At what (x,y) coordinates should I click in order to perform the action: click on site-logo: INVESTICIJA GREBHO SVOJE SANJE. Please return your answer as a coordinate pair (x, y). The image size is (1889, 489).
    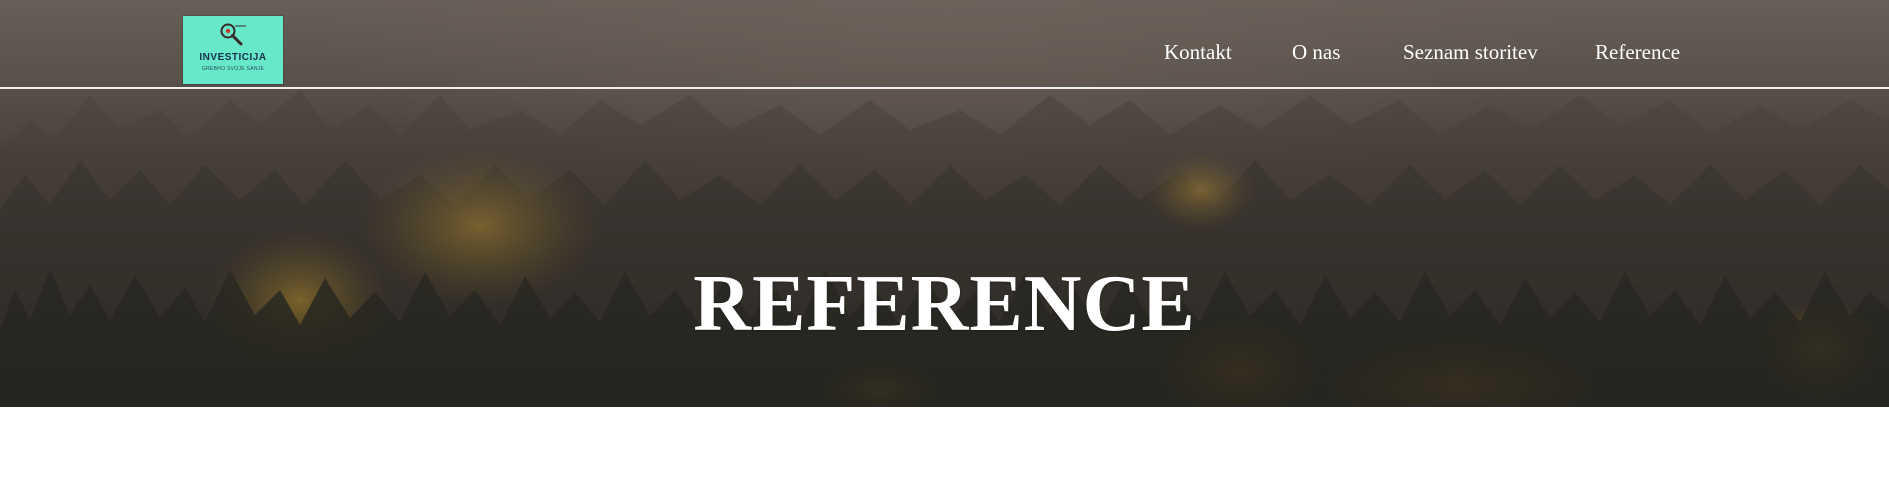
    Looking at the image, I should click on (233, 50).